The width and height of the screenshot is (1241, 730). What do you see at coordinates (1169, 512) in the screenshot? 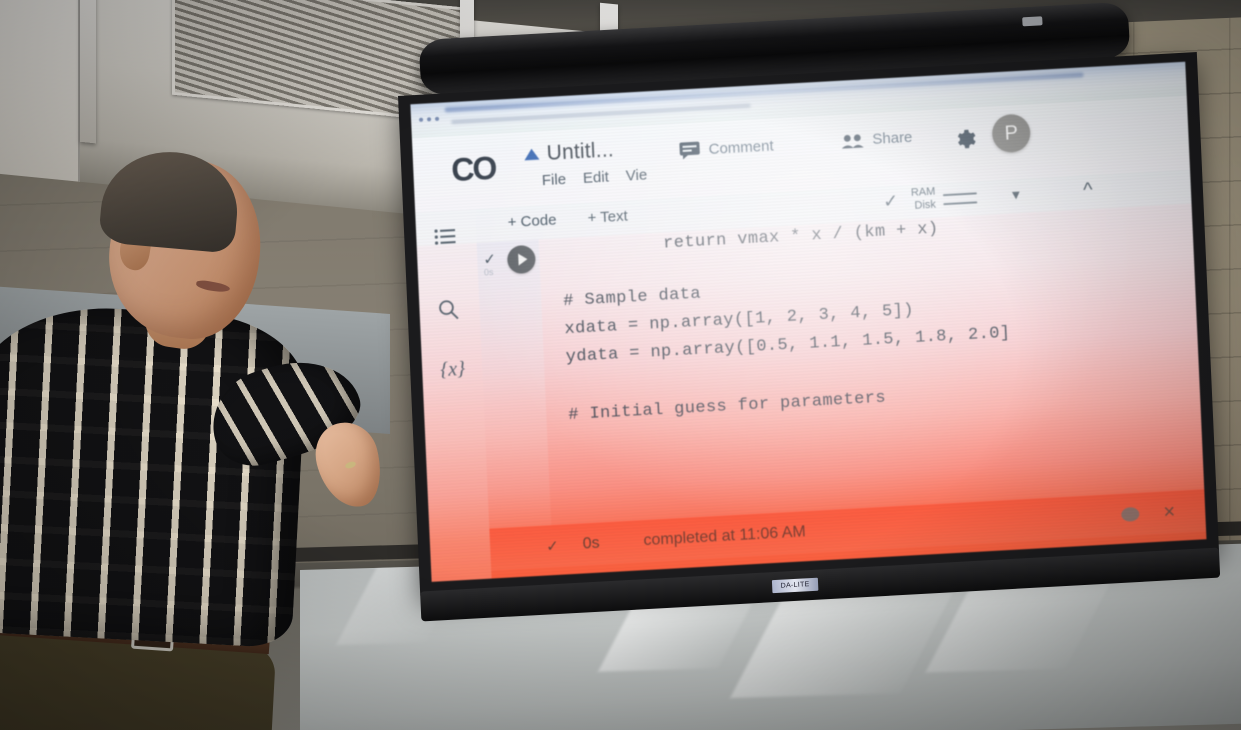
I see `close-icon: ×` at bounding box center [1169, 512].